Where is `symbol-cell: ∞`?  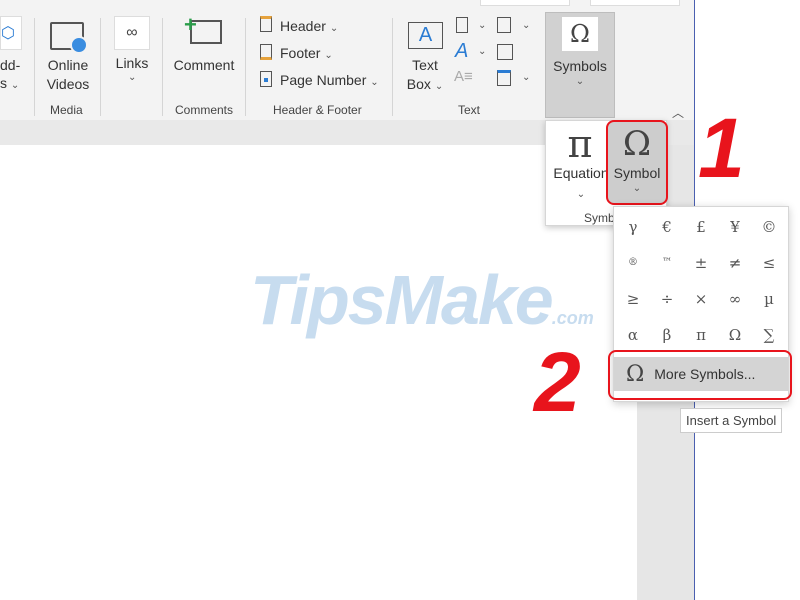 symbol-cell: ∞ is located at coordinates (735, 299).